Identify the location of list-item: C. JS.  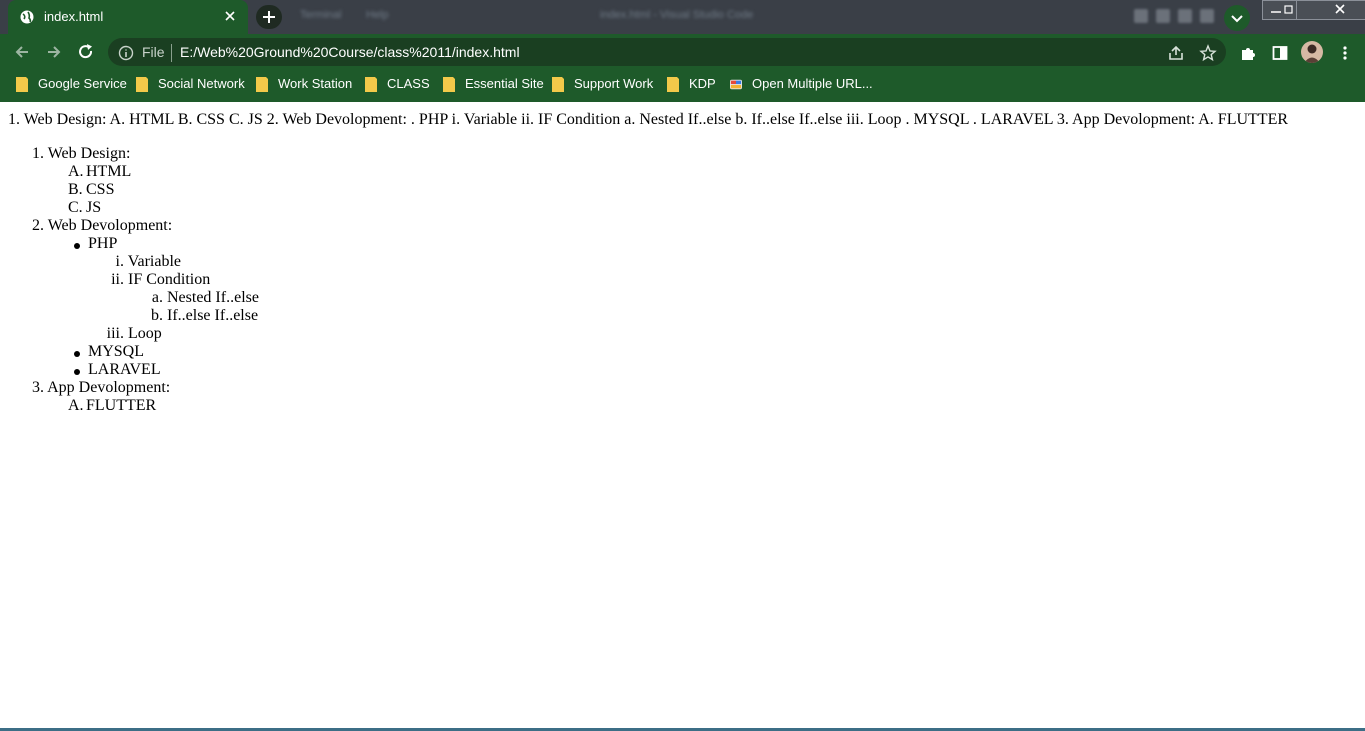
(84, 208).